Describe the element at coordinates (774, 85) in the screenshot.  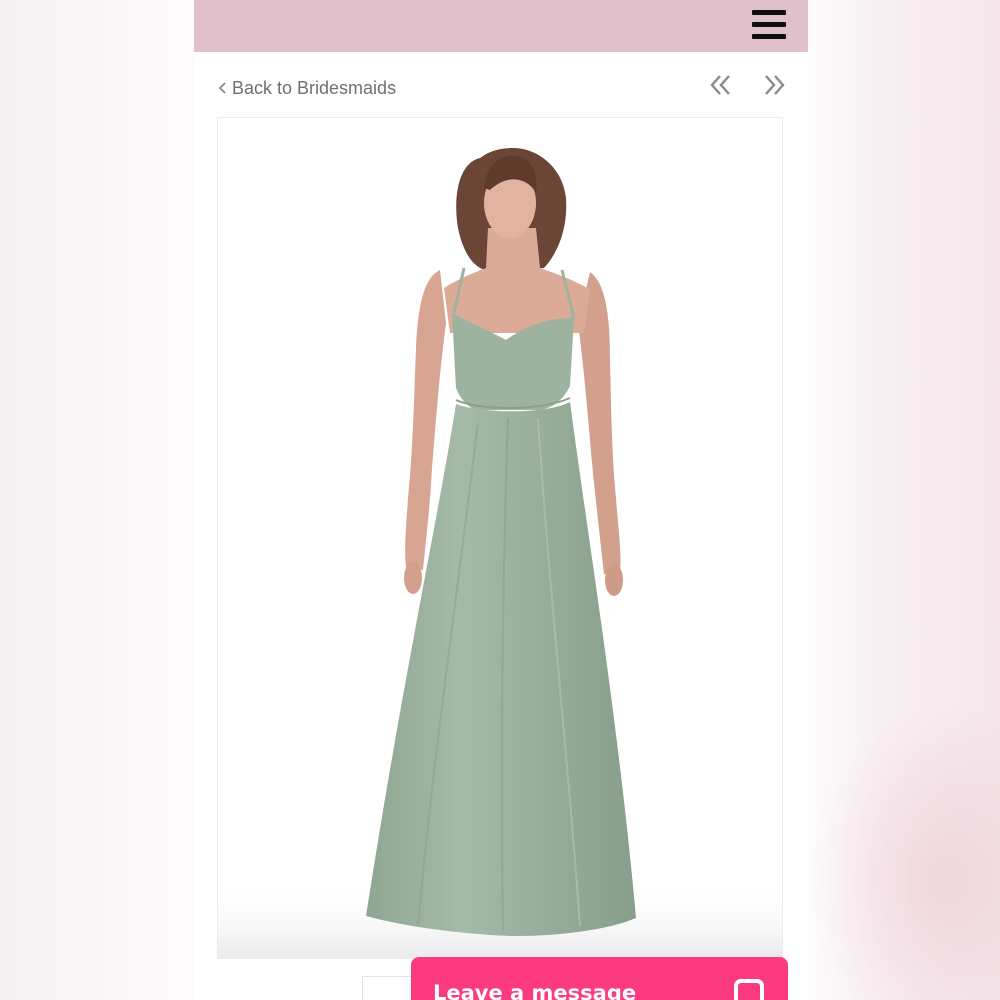
I see `double-chevron-right-icon` at that location.